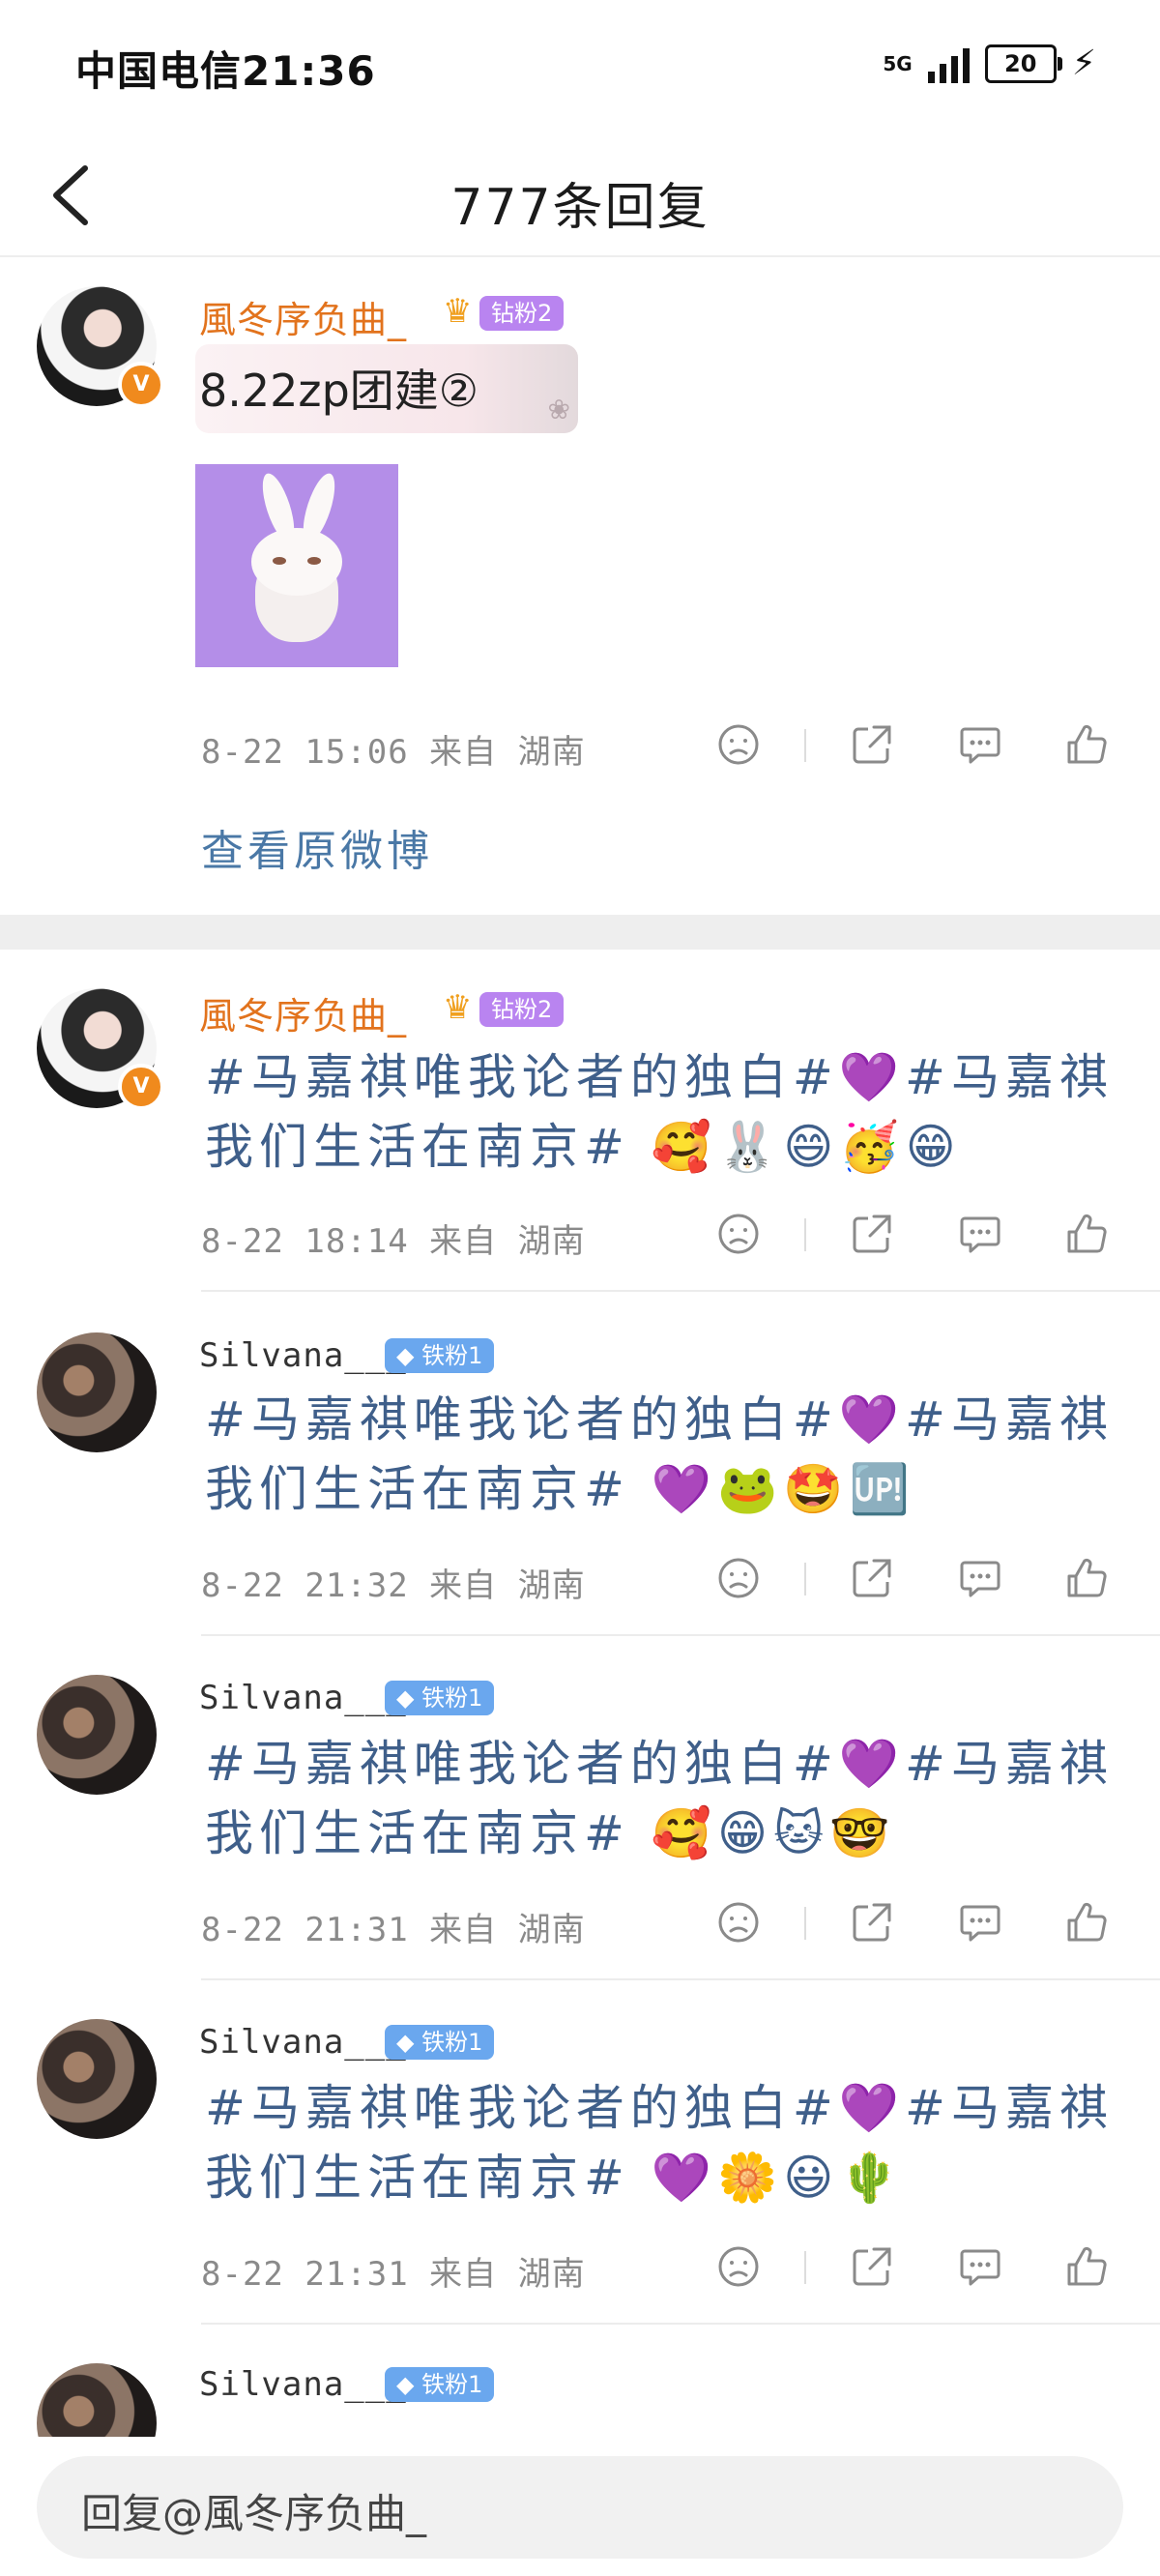 This screenshot has height=2576, width=1160. Describe the element at coordinates (1083, 63) in the screenshot. I see `charging-icon: ⚡` at that location.